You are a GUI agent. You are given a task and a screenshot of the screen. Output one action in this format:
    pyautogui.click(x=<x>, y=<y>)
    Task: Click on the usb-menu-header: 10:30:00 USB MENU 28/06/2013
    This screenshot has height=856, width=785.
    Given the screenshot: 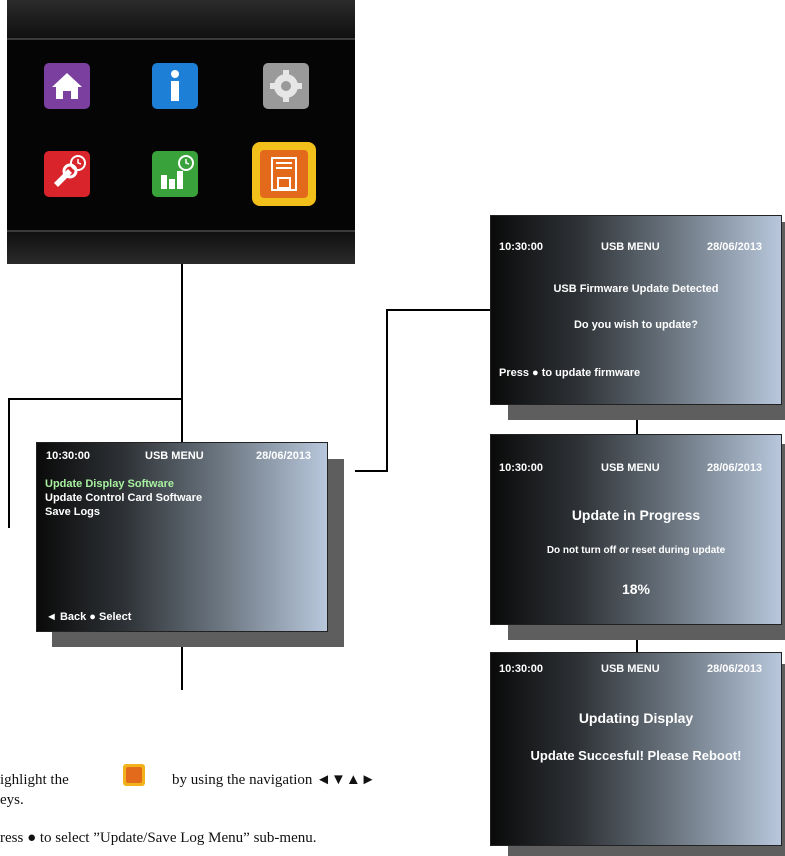 What is the action you would take?
    pyautogui.click(x=182, y=453)
    